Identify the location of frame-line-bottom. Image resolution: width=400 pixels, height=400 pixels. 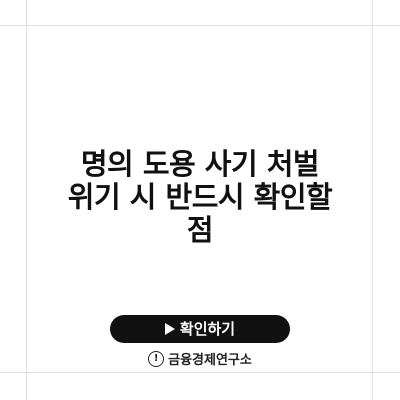
(200, 372).